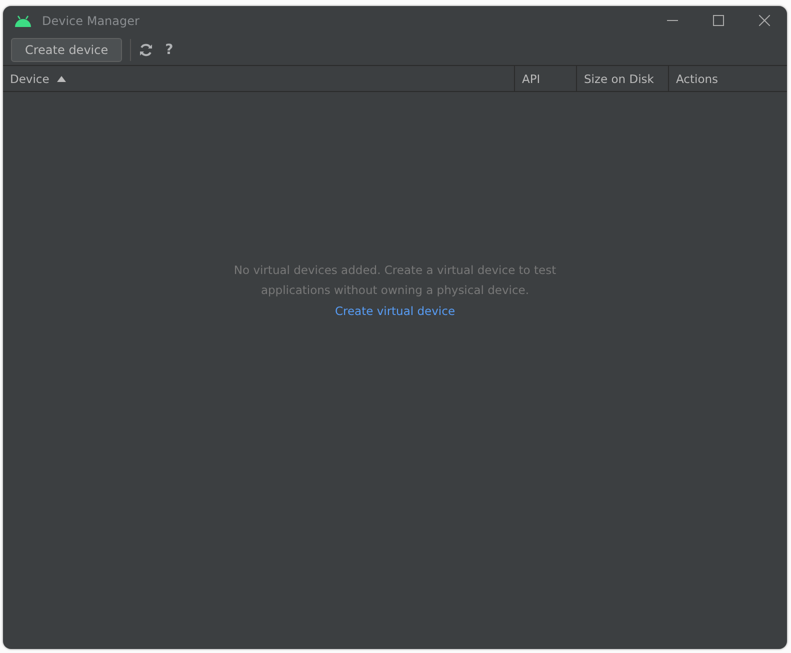  Describe the element at coordinates (718, 20) in the screenshot. I see `maximize-icon` at that location.